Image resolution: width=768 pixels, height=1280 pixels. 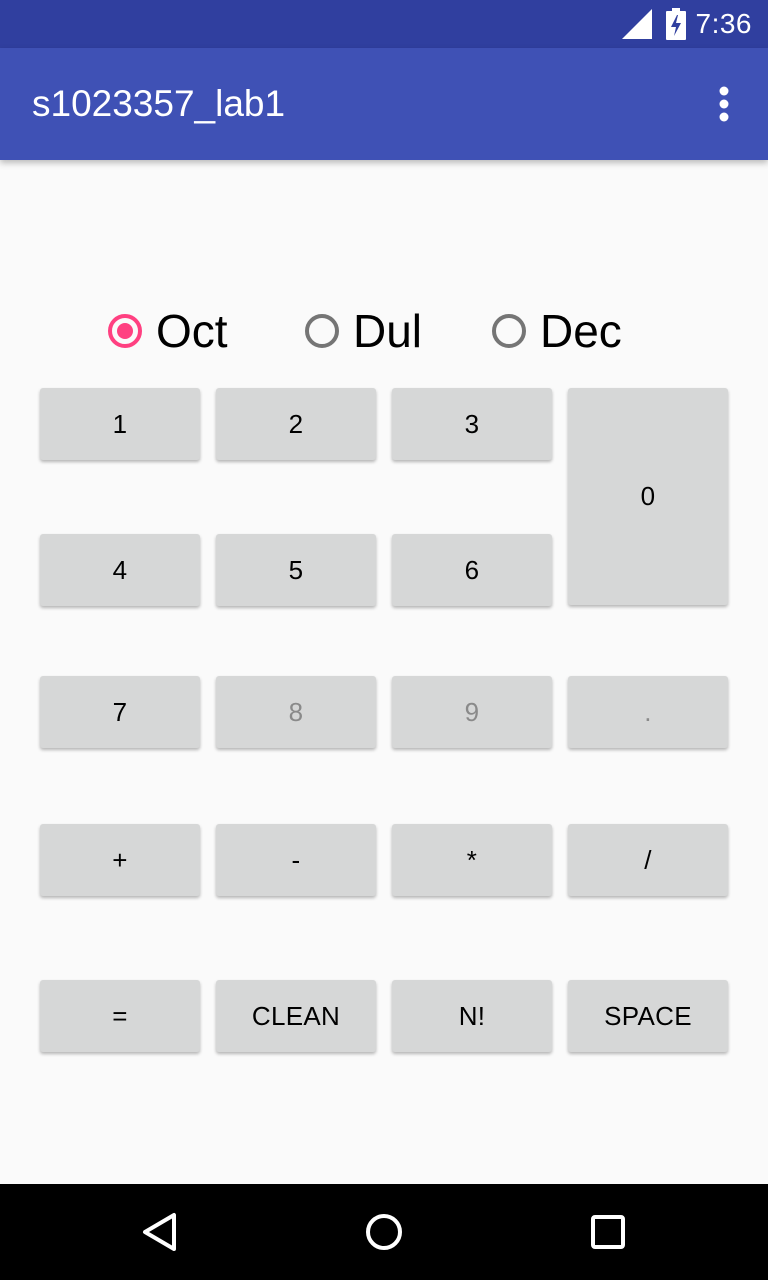 I want to click on key-6-button: 6, so click(x=472, y=570).